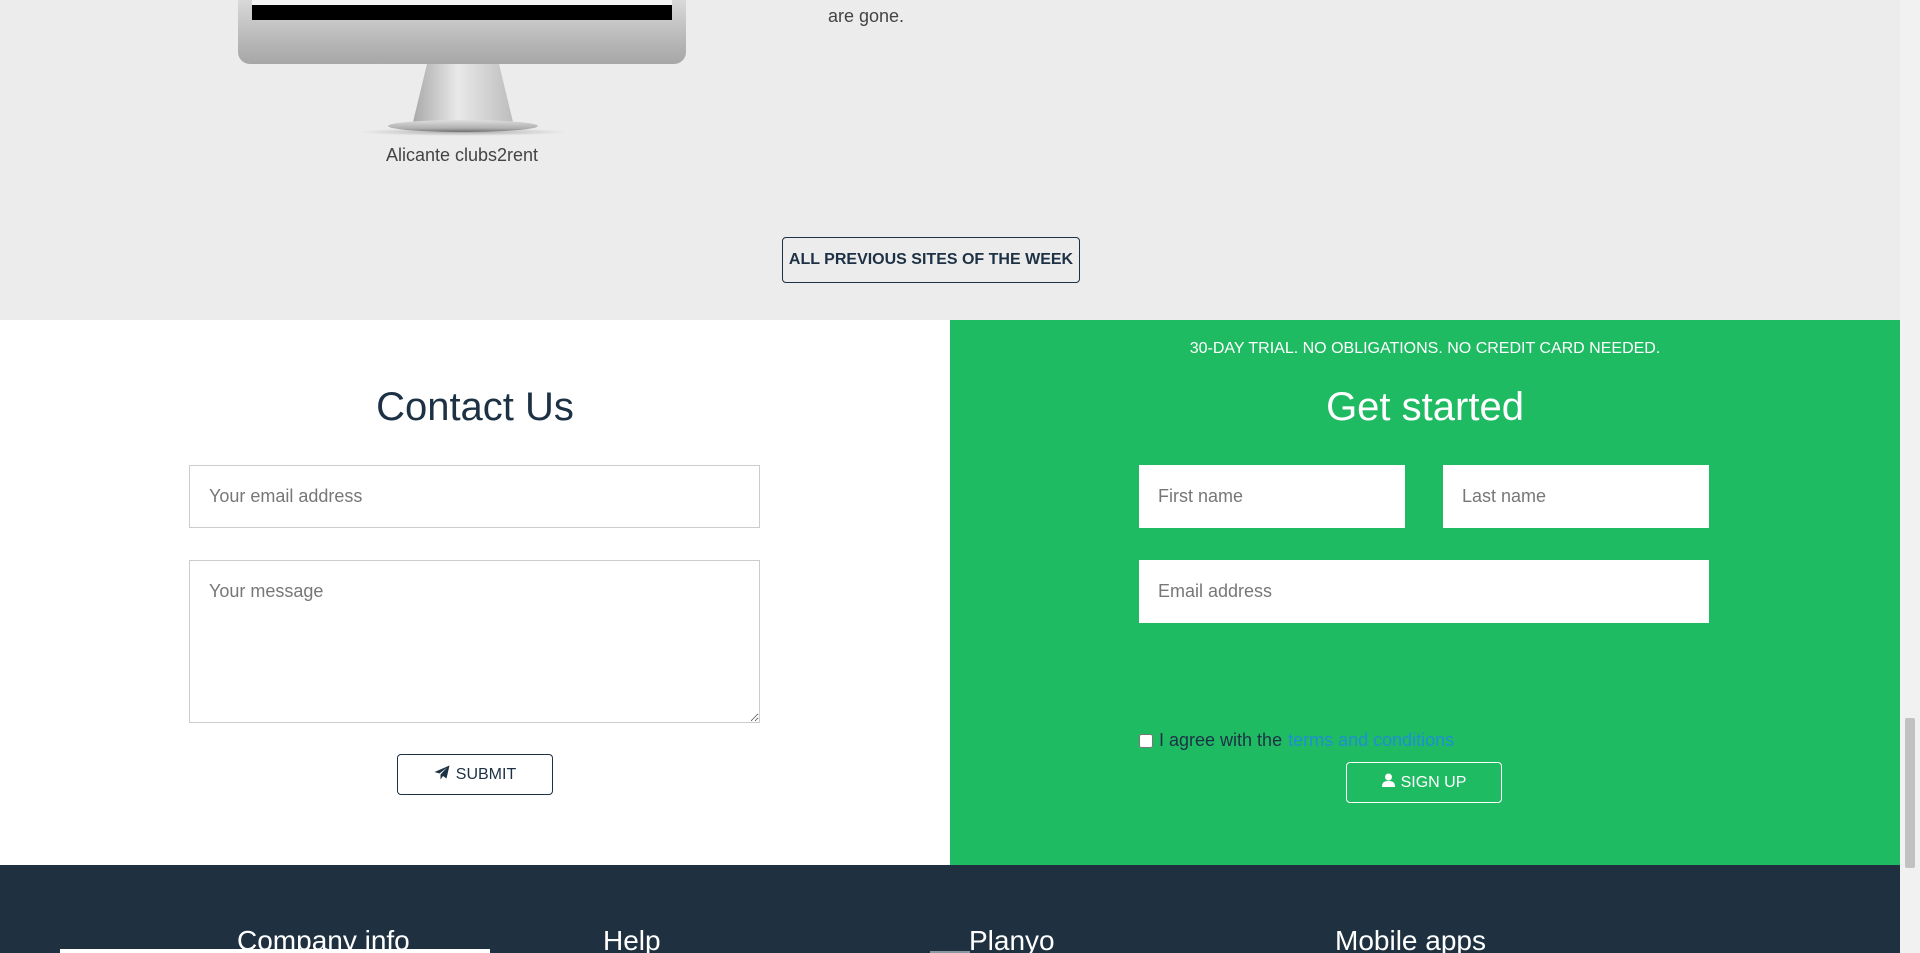  I want to click on signup-email-input, so click(1424, 591).